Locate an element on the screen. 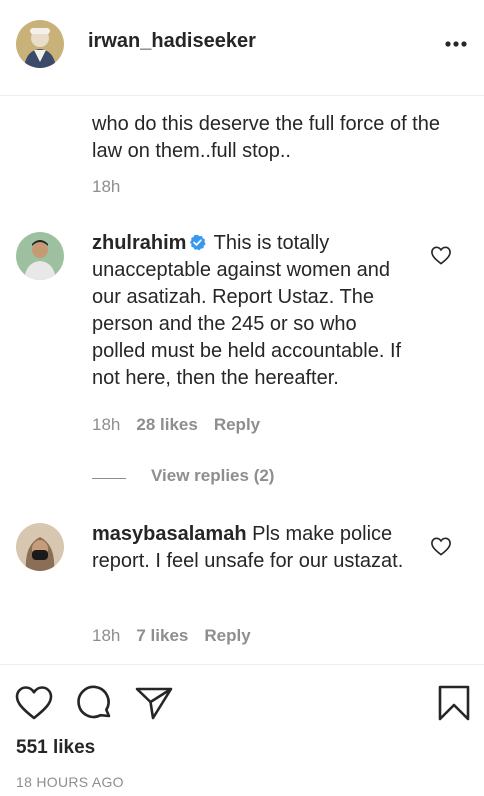  comment-meta: 18h is located at coordinates (114, 187).